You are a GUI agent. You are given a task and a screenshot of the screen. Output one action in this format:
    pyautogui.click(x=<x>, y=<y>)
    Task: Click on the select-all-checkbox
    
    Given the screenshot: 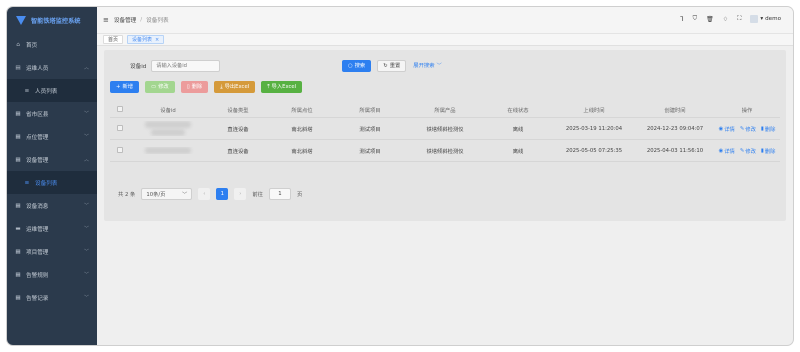 What is the action you would take?
    pyautogui.click(x=120, y=109)
    